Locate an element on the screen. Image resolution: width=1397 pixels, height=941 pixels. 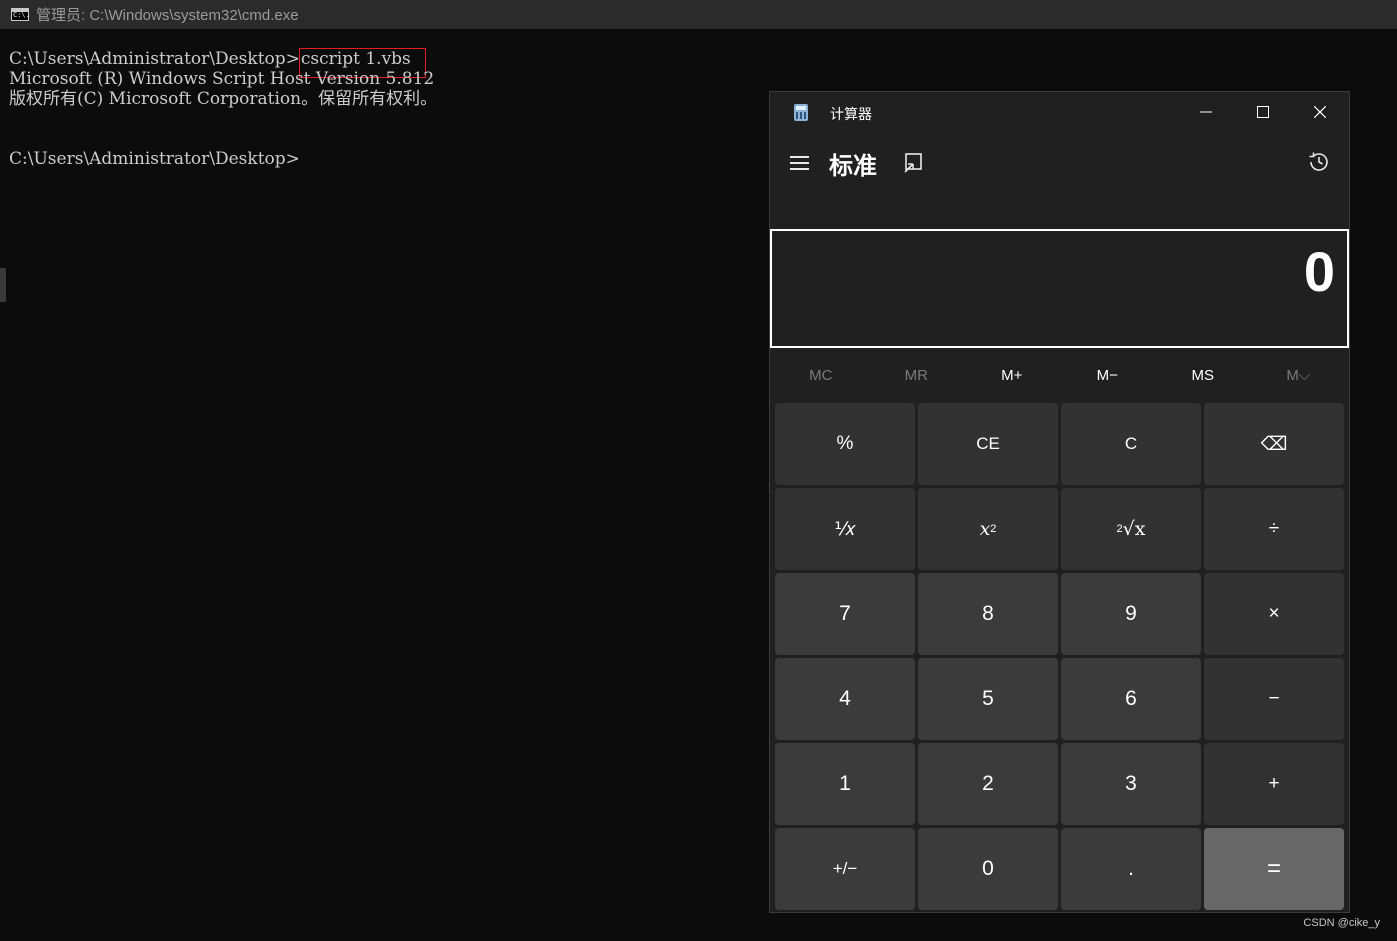
cmd-app-icon: C:\. is located at coordinates (20, 14).